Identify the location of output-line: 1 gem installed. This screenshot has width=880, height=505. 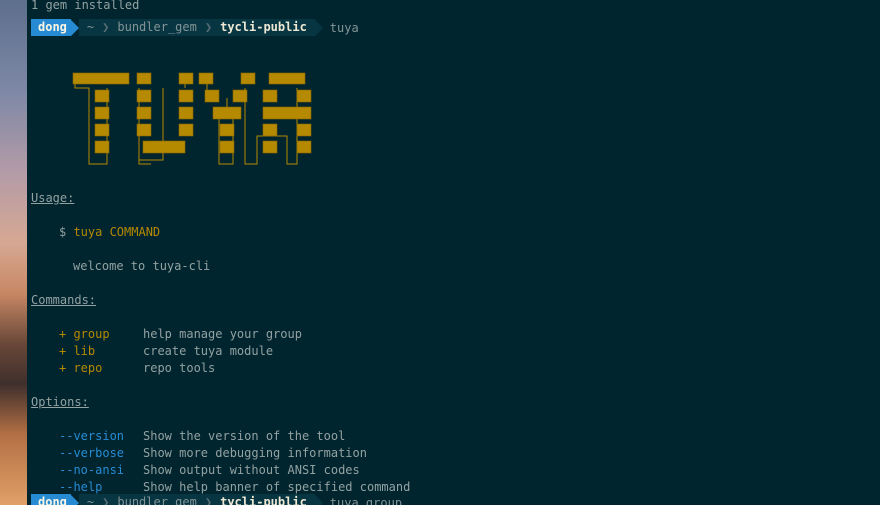
(85, 6).